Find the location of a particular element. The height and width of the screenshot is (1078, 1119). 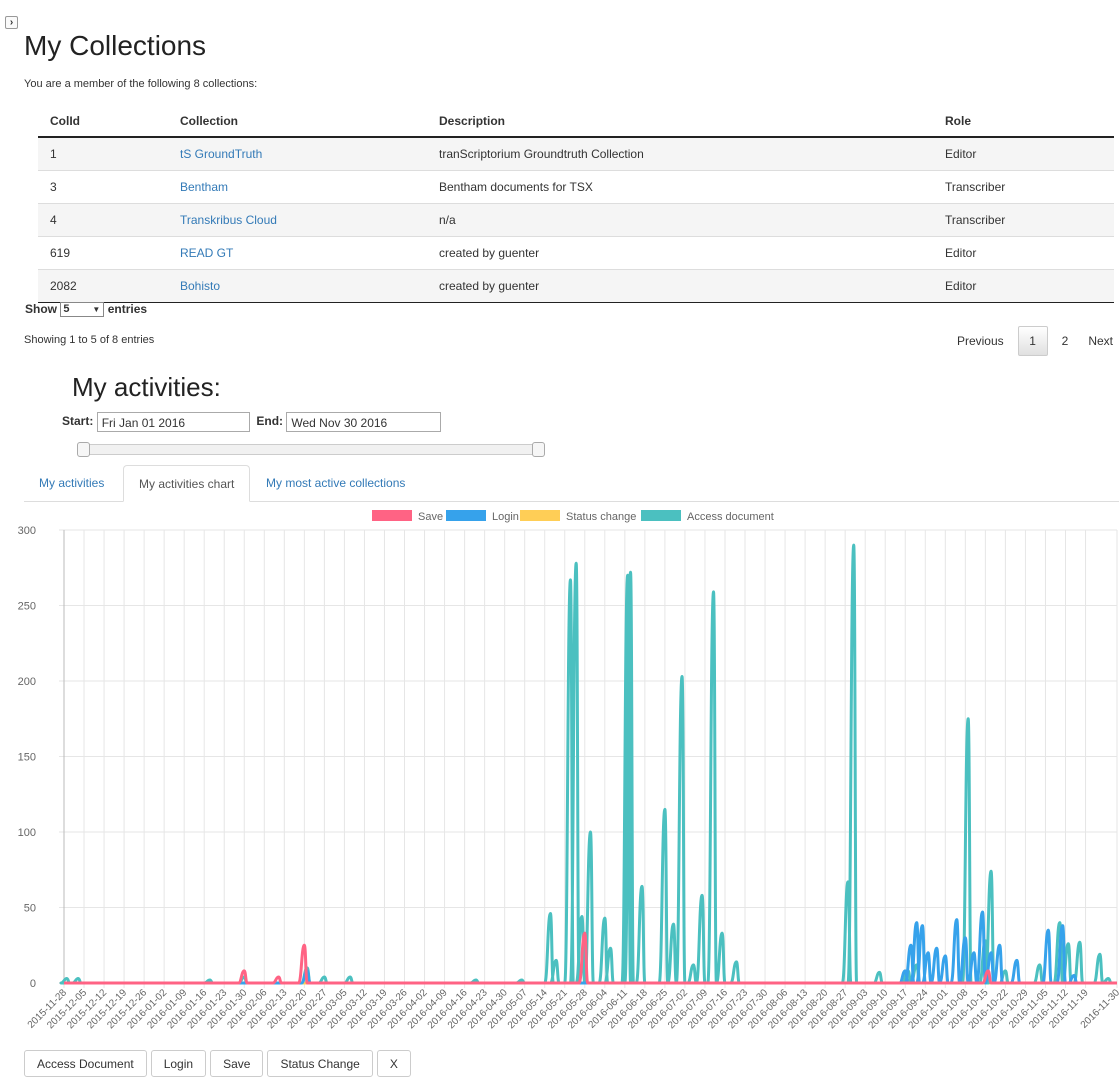

cell-colid: 4 is located at coordinates (103, 220).